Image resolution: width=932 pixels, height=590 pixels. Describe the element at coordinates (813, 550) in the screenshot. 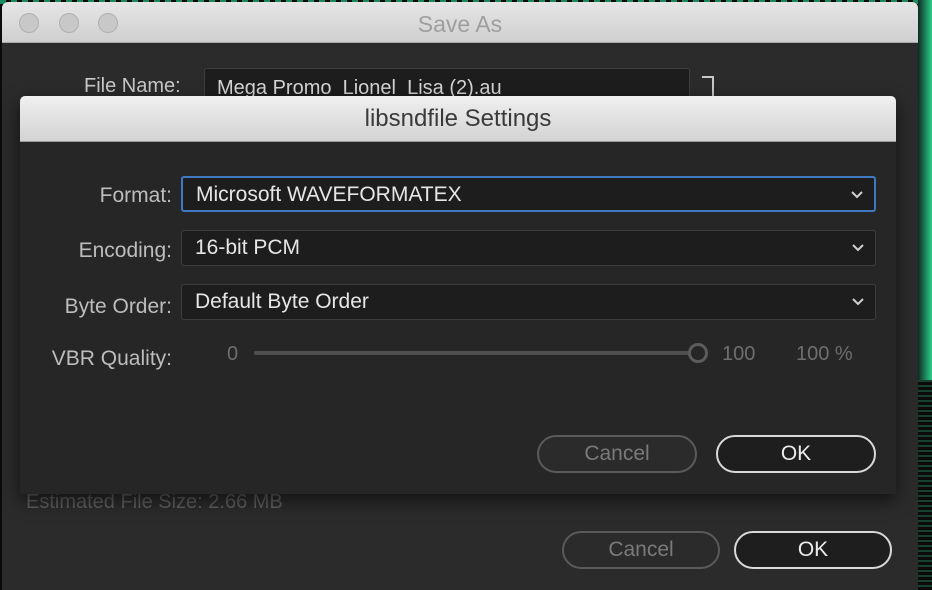

I see `save-as-ok-button: OK` at that location.